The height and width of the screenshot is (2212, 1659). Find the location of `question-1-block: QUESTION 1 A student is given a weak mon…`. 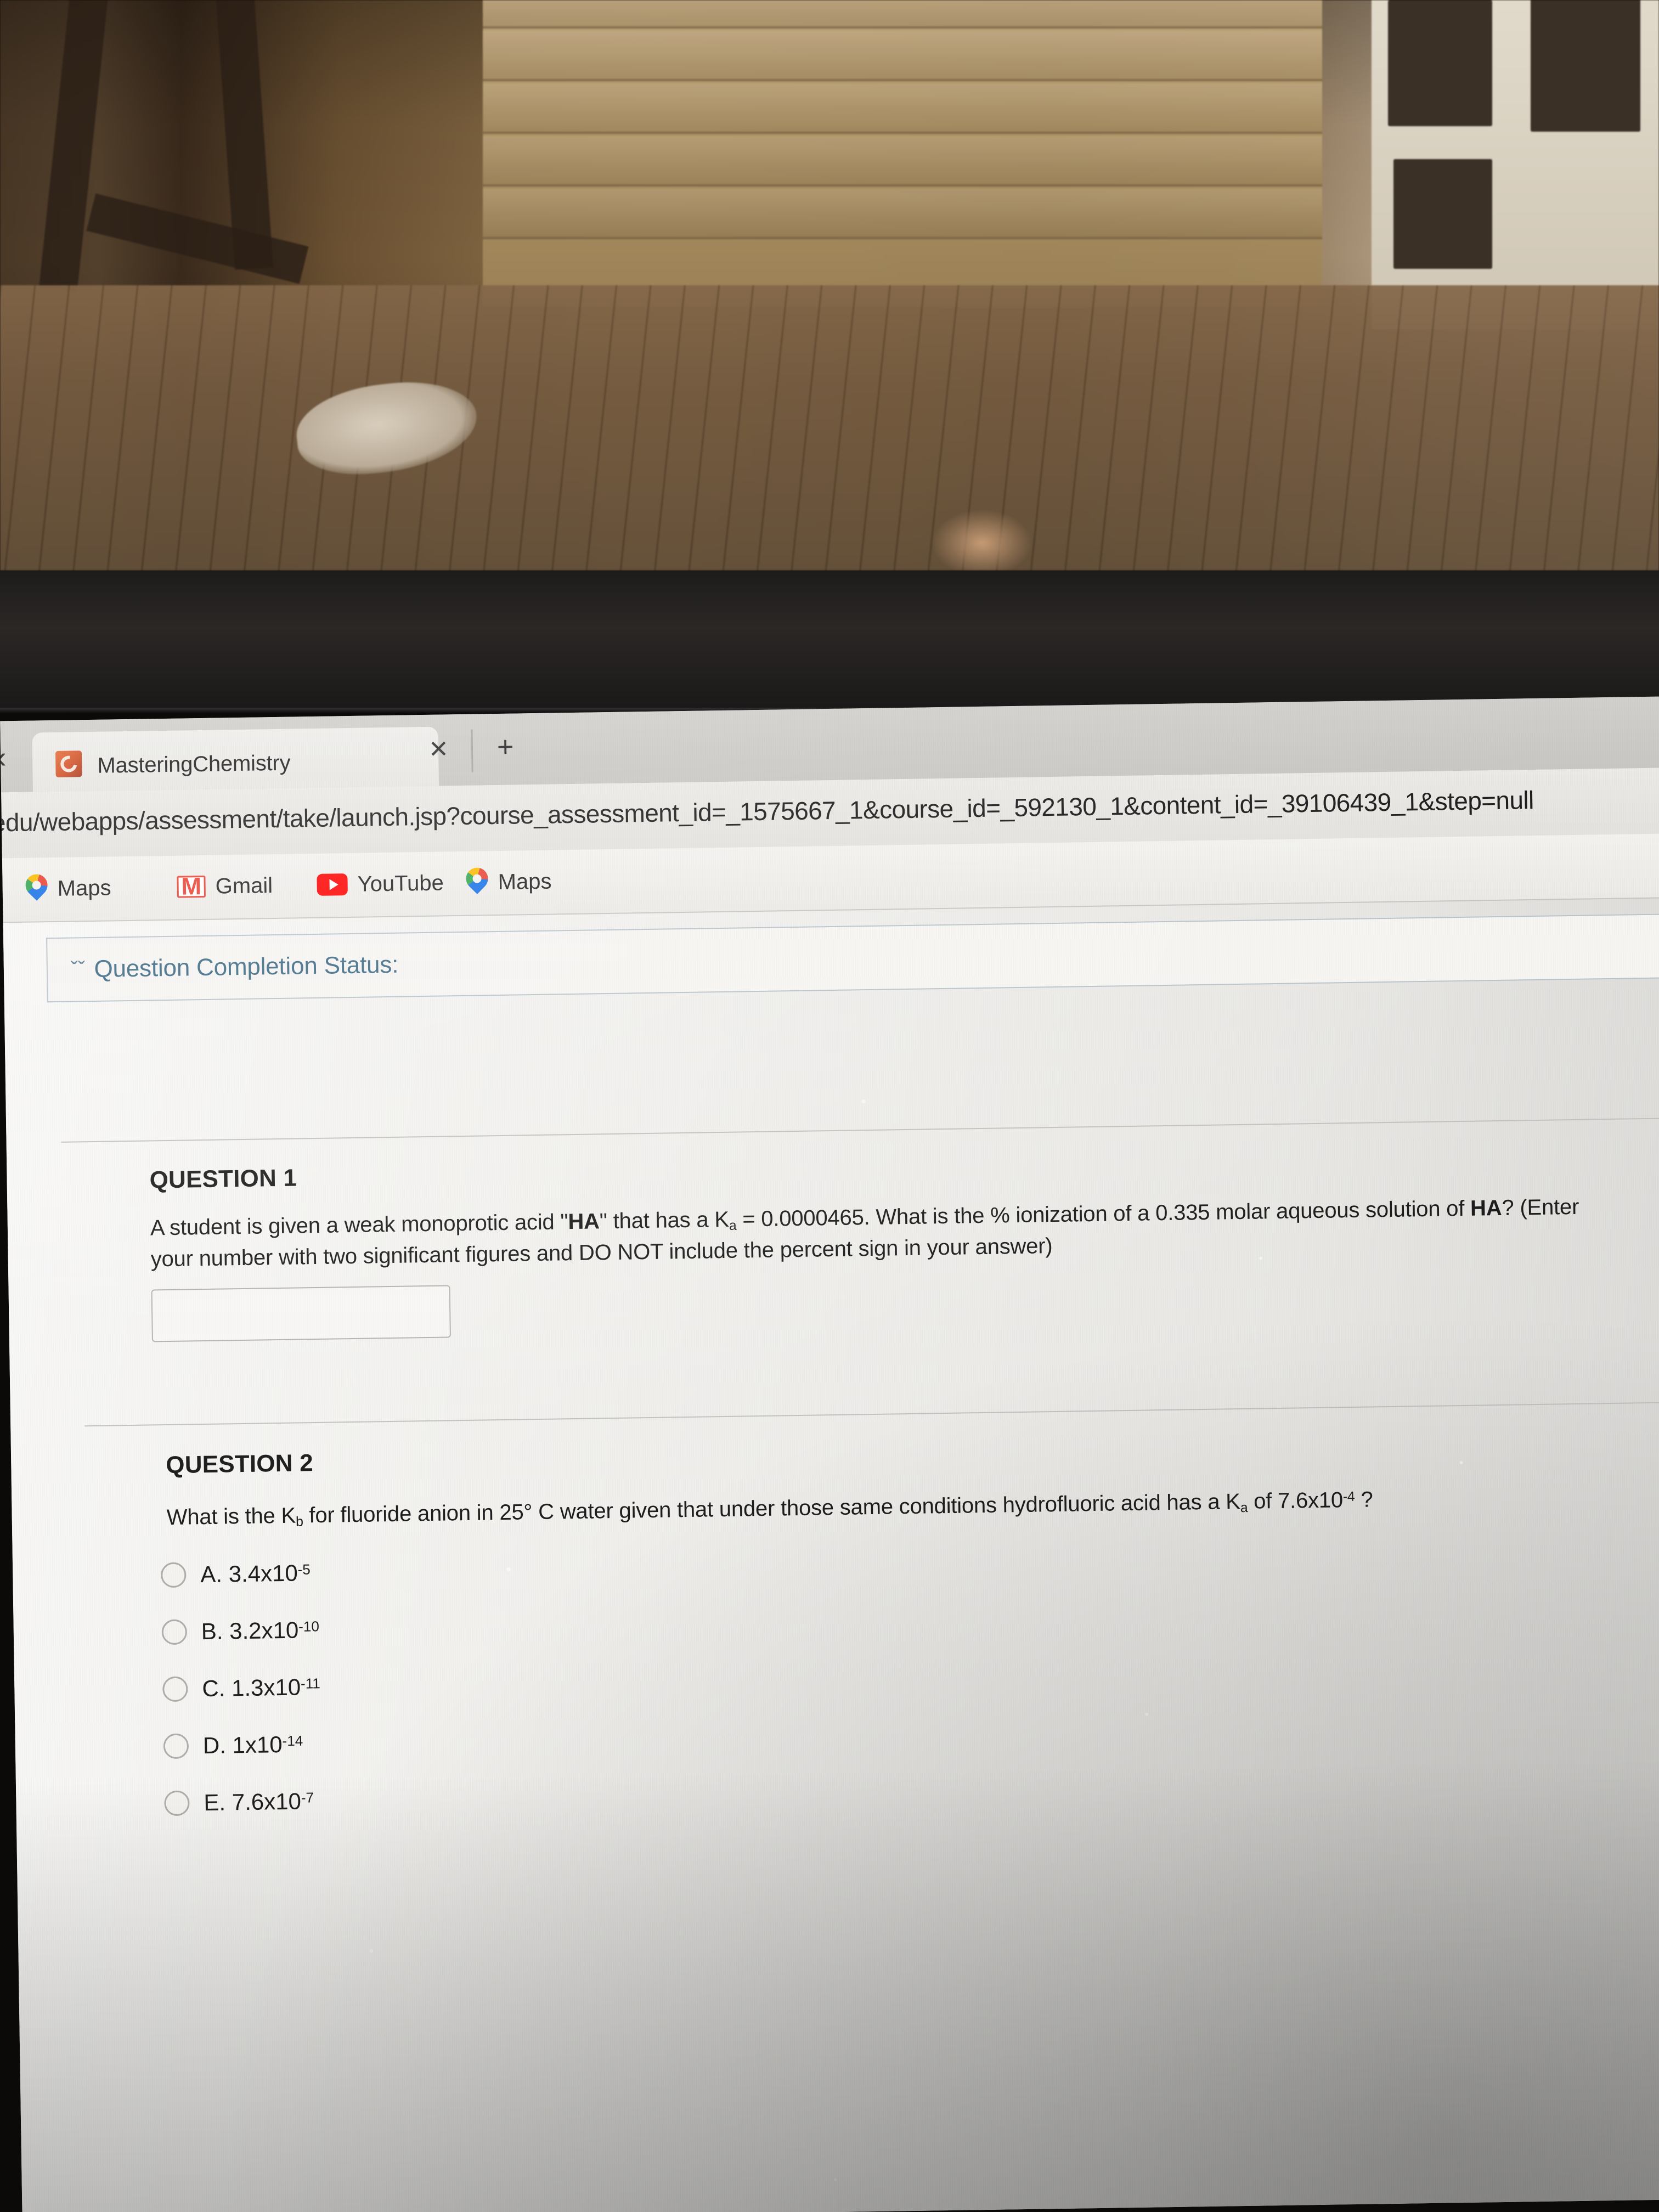

question-1-block: QUESTION 1 A student is given a weak mon… is located at coordinates (902, 1243).